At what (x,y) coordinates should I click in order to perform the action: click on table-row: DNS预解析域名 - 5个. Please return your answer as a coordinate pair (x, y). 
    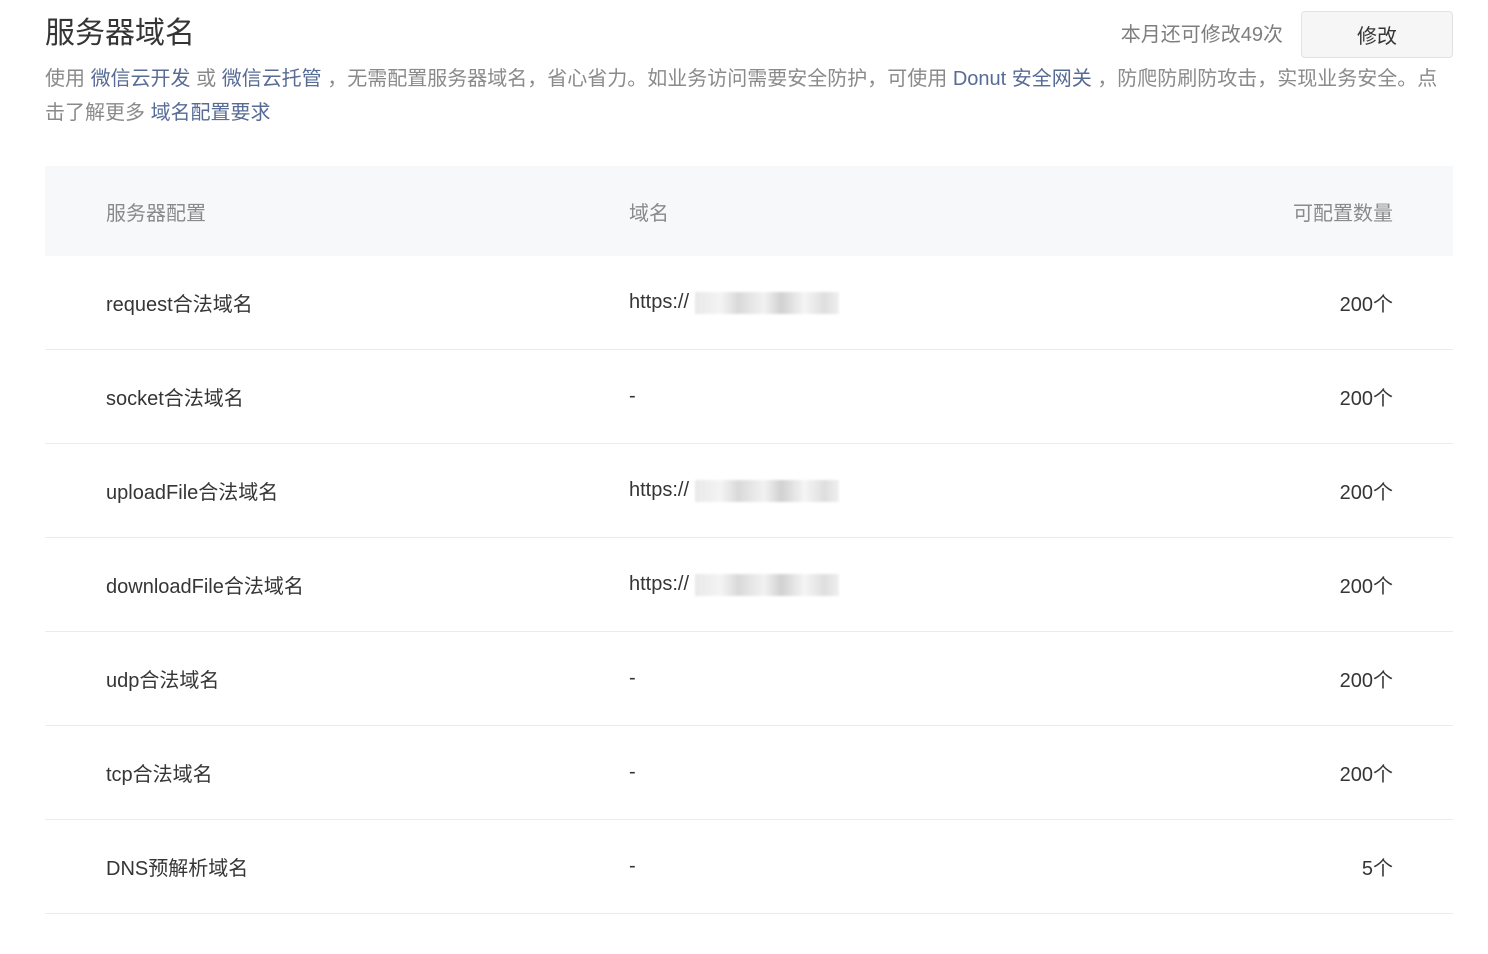
    Looking at the image, I should click on (749, 867).